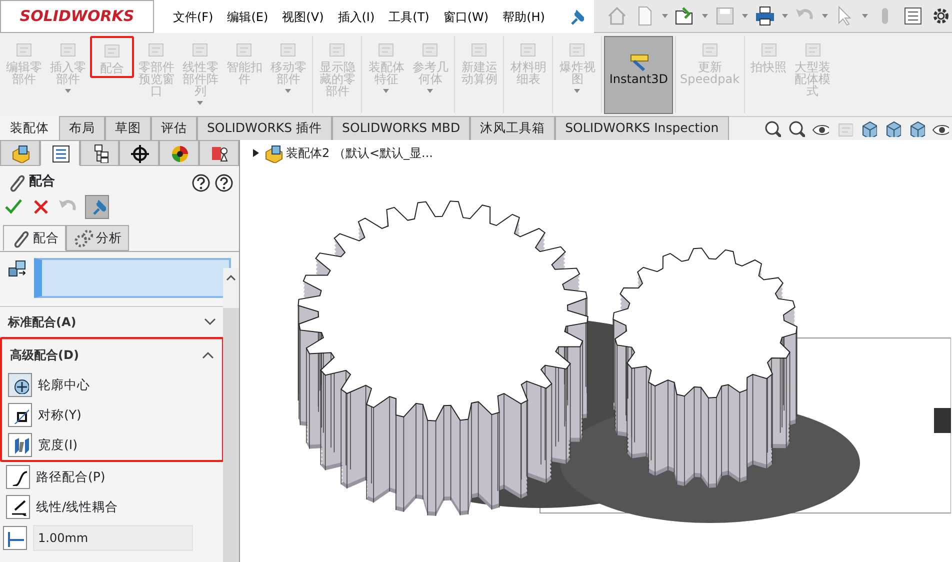  What do you see at coordinates (174, 128) in the screenshot?
I see `ribbon-tab: 评估` at bounding box center [174, 128].